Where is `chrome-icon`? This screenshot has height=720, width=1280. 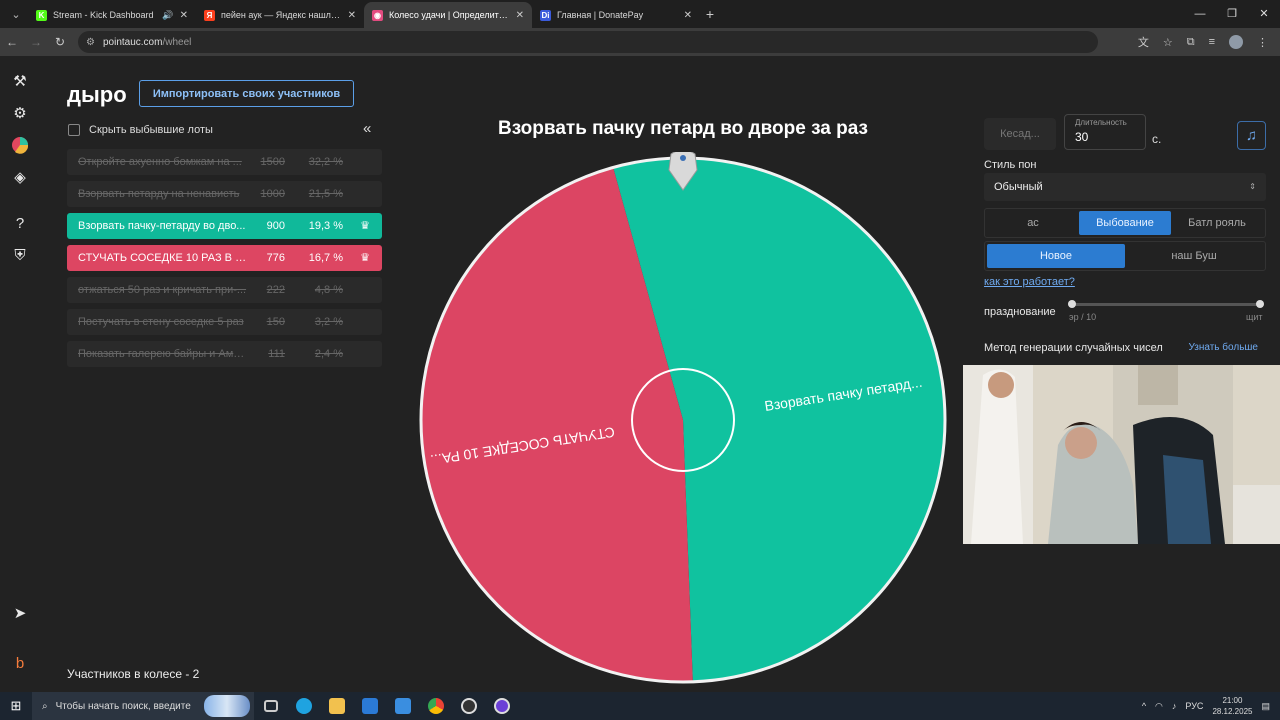 chrome-icon is located at coordinates (435, 706).